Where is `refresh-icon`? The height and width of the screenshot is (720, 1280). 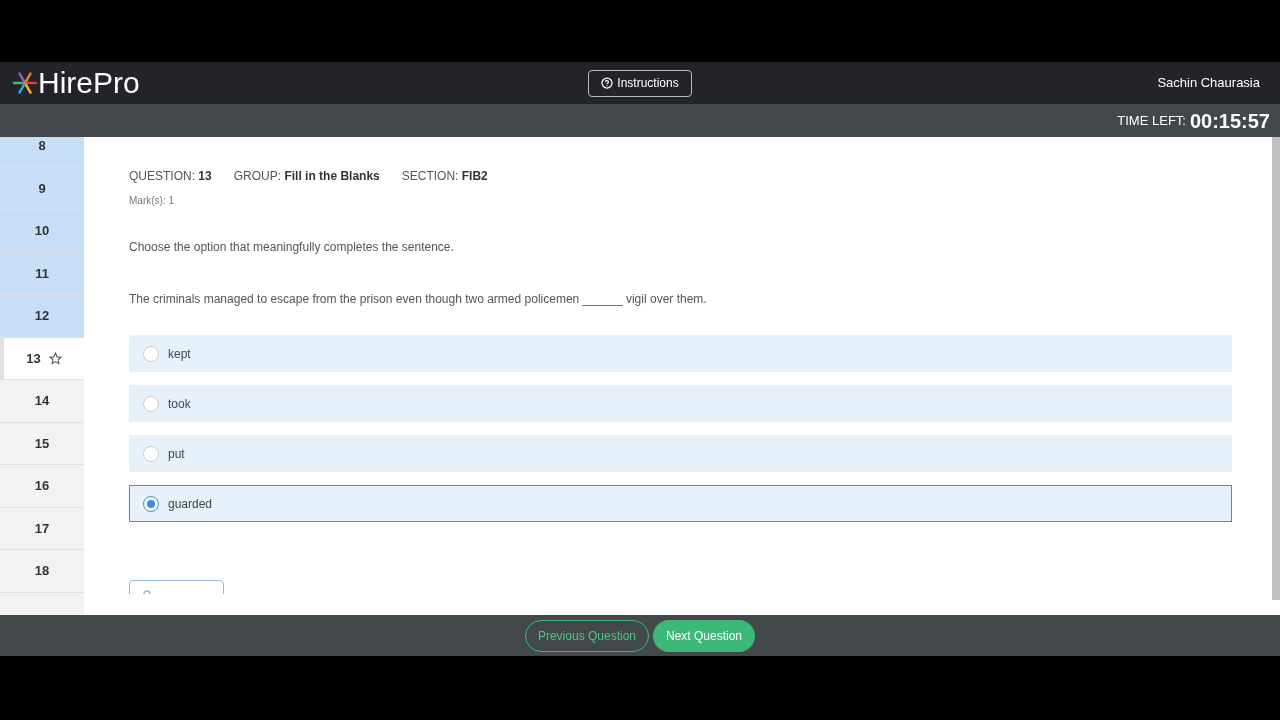 refresh-icon is located at coordinates (147, 590).